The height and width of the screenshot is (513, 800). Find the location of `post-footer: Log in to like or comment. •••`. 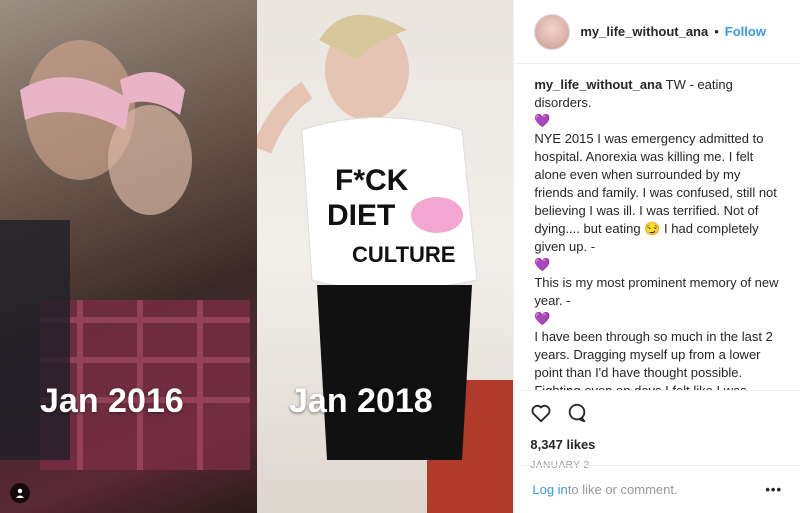

post-footer: Log in to like or comment. ••• is located at coordinates (657, 489).